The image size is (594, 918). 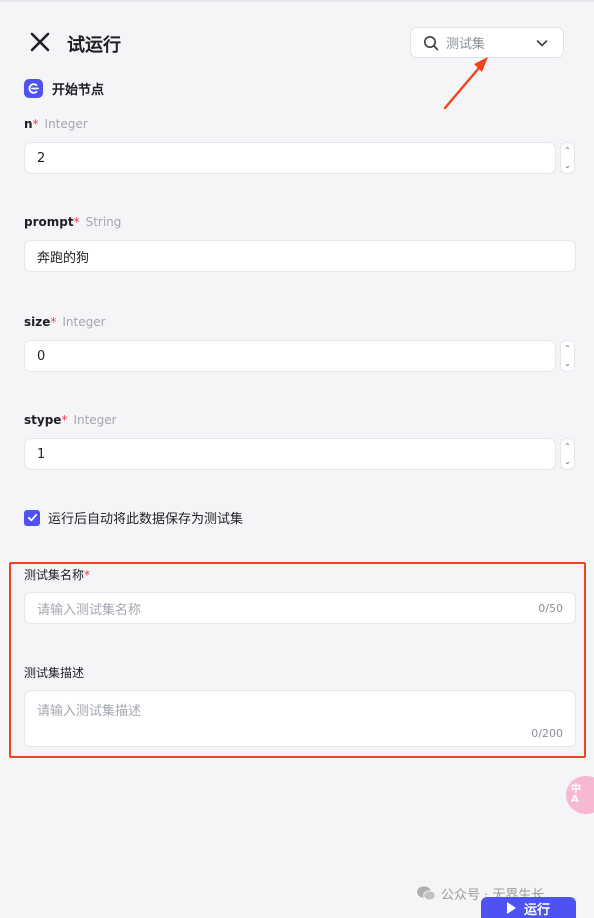 I want to click on translate-label-bottom: A, so click(x=575, y=799).